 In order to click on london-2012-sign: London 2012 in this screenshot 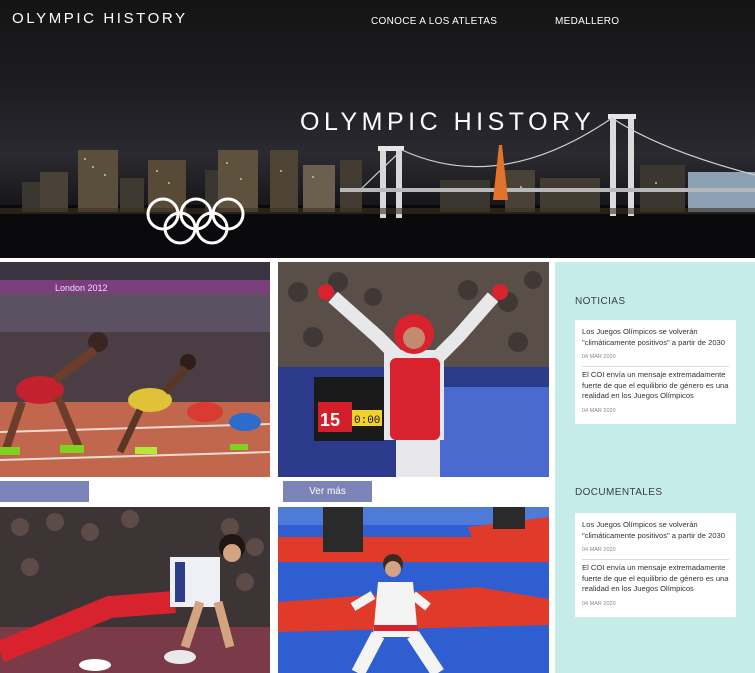, I will do `click(81, 288)`.